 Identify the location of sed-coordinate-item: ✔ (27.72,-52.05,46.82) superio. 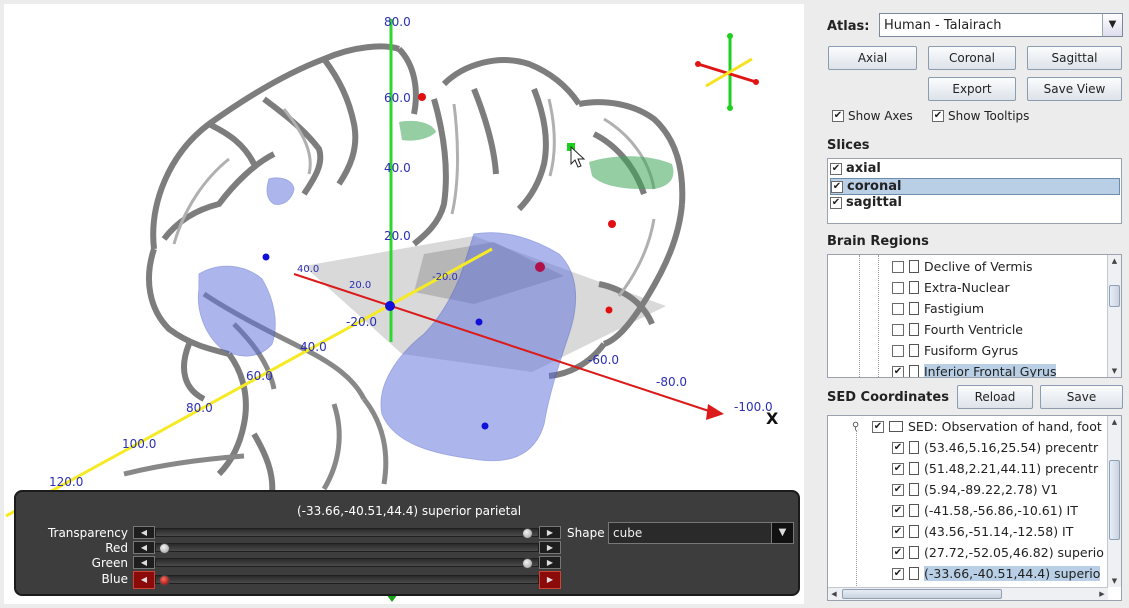
(998, 554).